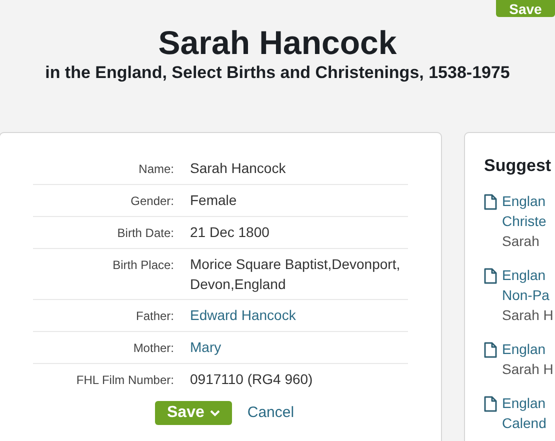  I want to click on page-title: Sarah Hancock, so click(277, 43).